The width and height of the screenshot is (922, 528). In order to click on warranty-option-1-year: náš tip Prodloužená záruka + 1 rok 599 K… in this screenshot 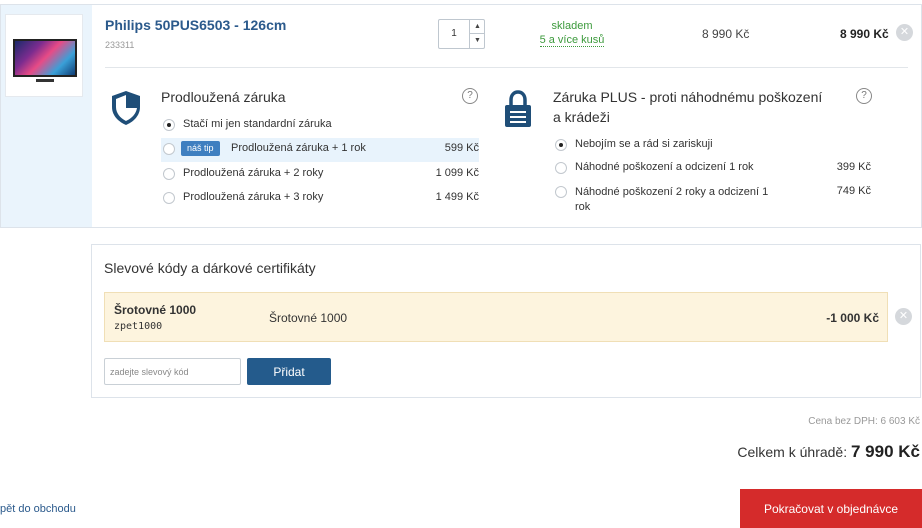, I will do `click(320, 150)`.